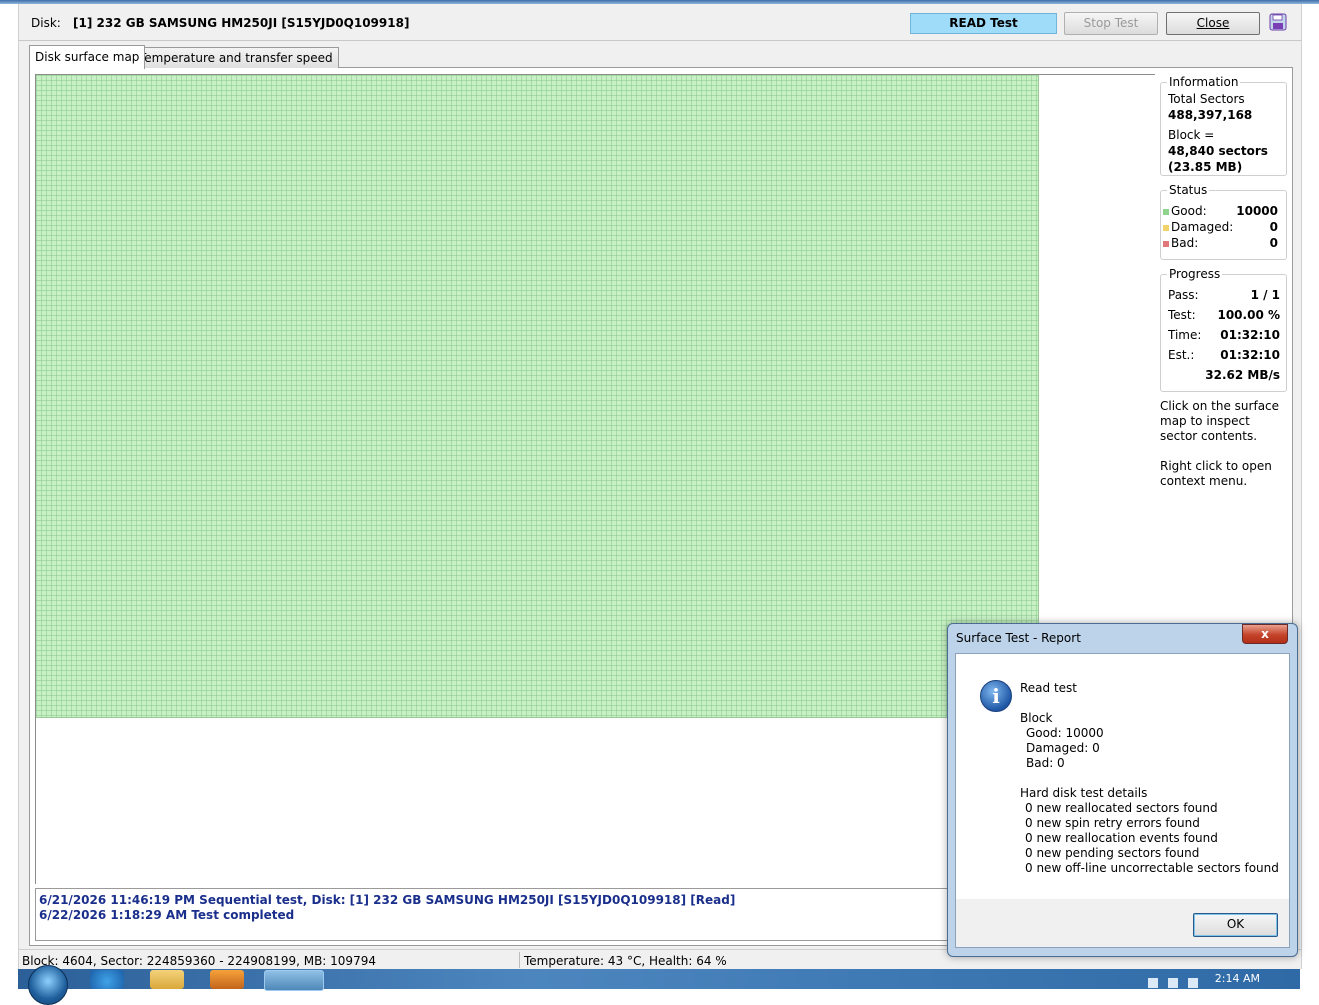 This screenshot has width=1319, height=1005. I want to click on detail-line: 0 new pending sectors found, so click(1112, 853).